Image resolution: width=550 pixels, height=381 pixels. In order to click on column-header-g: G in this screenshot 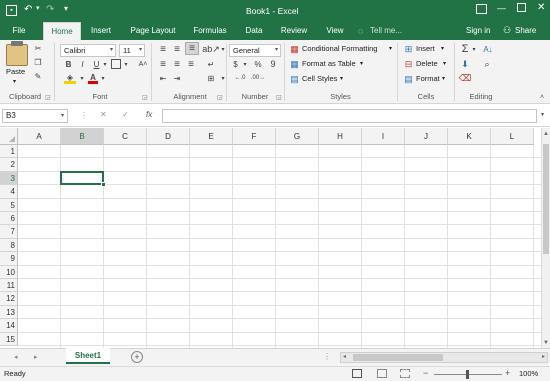, I will do `click(297, 136)`.